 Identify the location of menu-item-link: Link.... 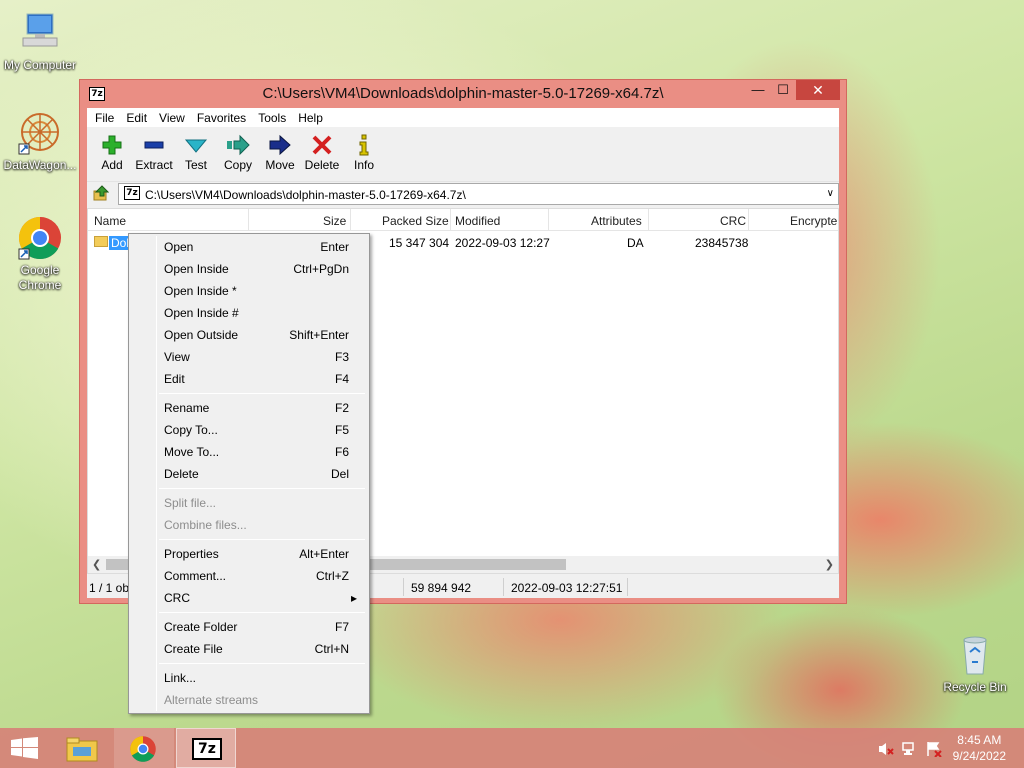
(249, 677).